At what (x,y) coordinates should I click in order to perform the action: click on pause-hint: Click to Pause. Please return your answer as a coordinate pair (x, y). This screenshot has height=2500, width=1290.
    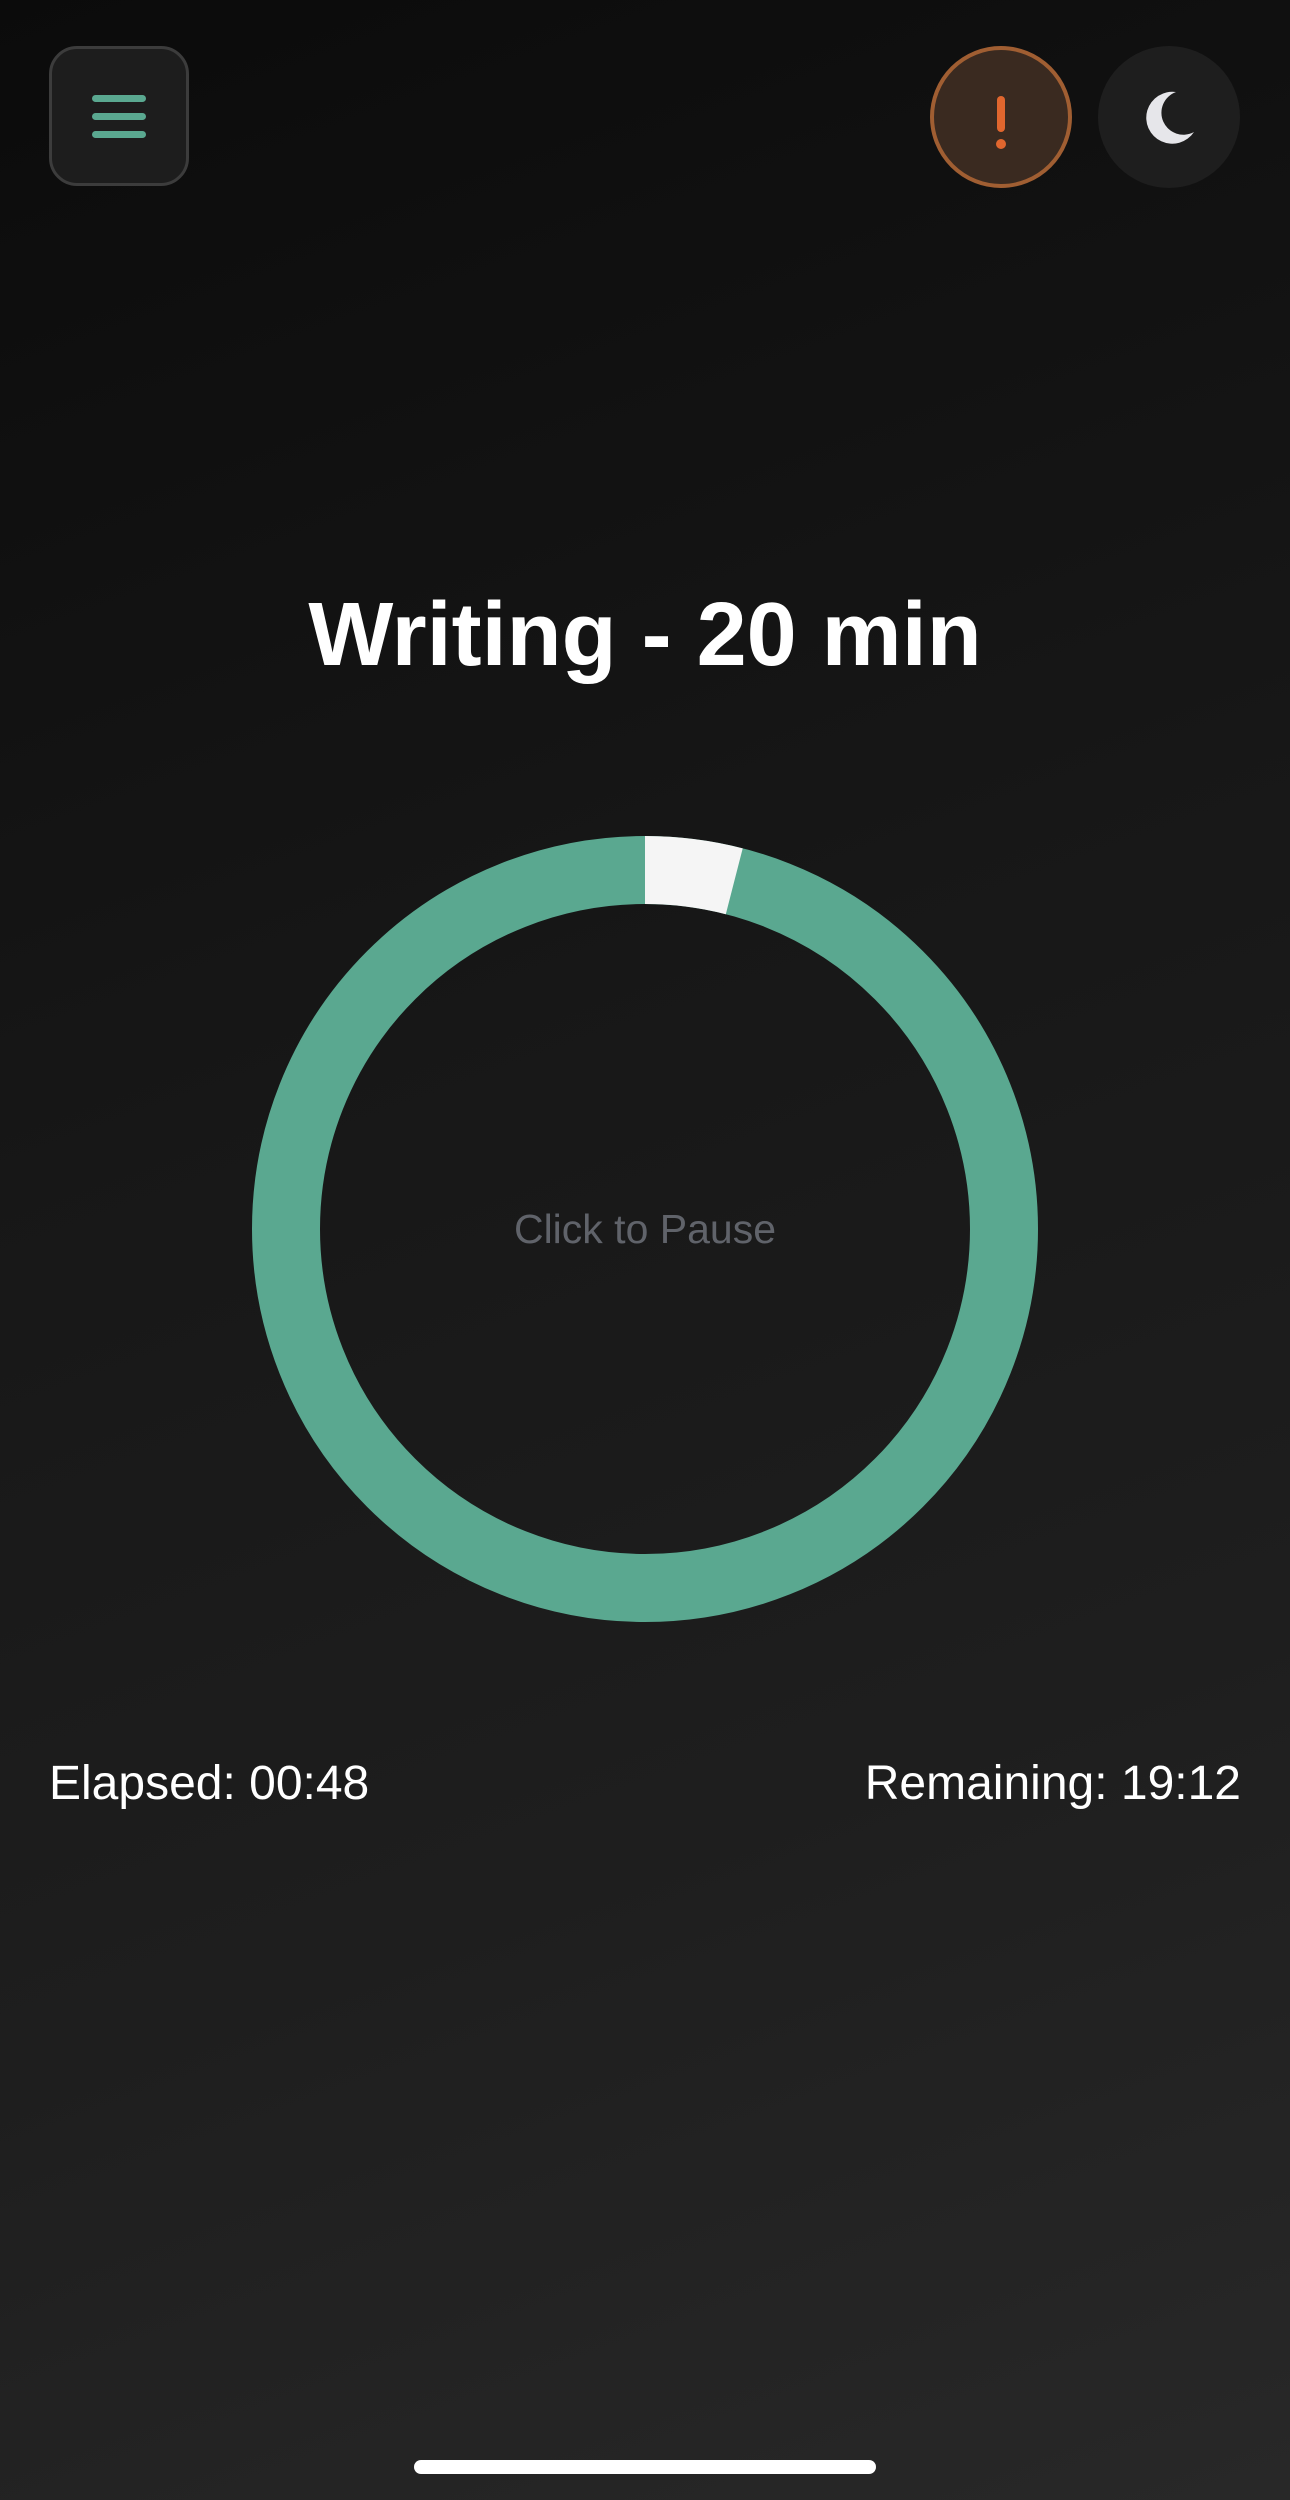
    Looking at the image, I should click on (645, 1228).